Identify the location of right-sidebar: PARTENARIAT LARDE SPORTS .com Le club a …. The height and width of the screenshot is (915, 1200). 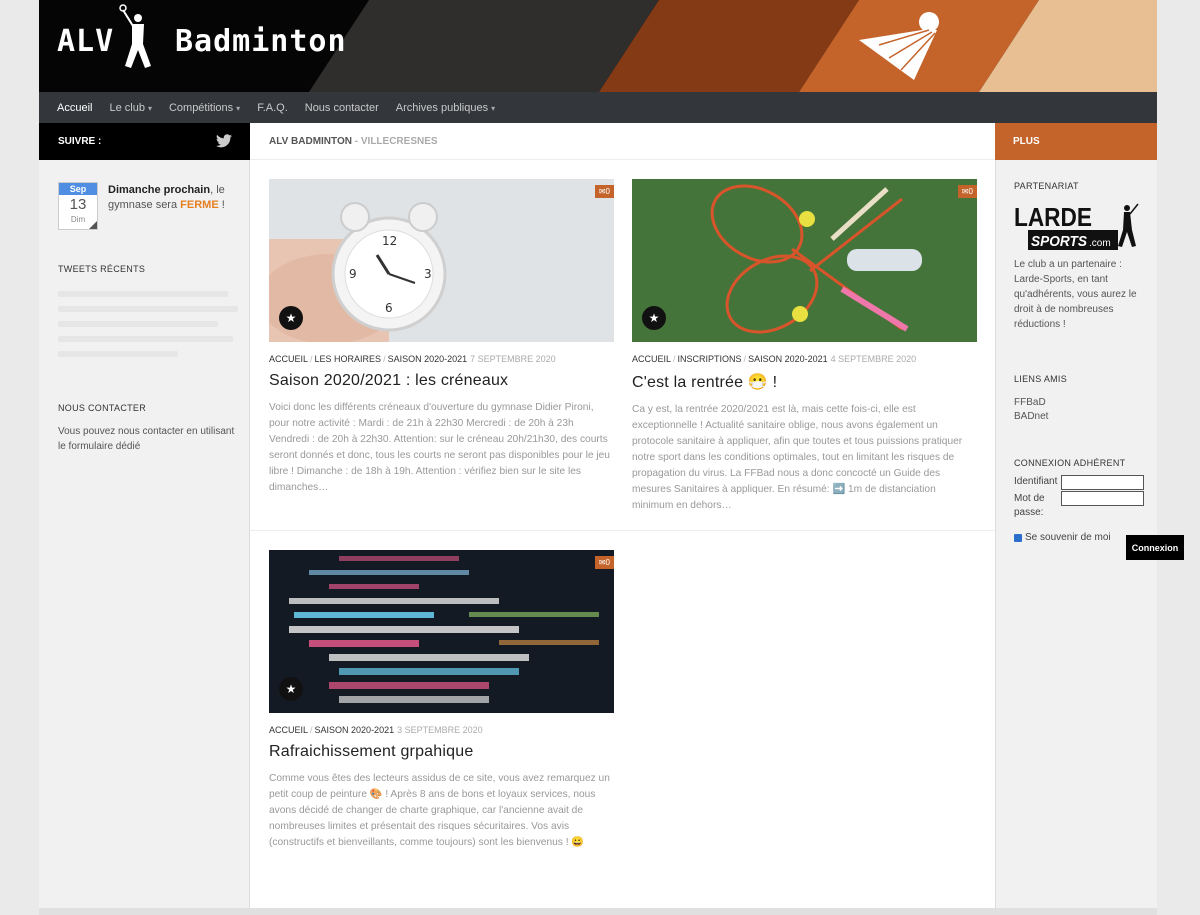
(1089, 534).